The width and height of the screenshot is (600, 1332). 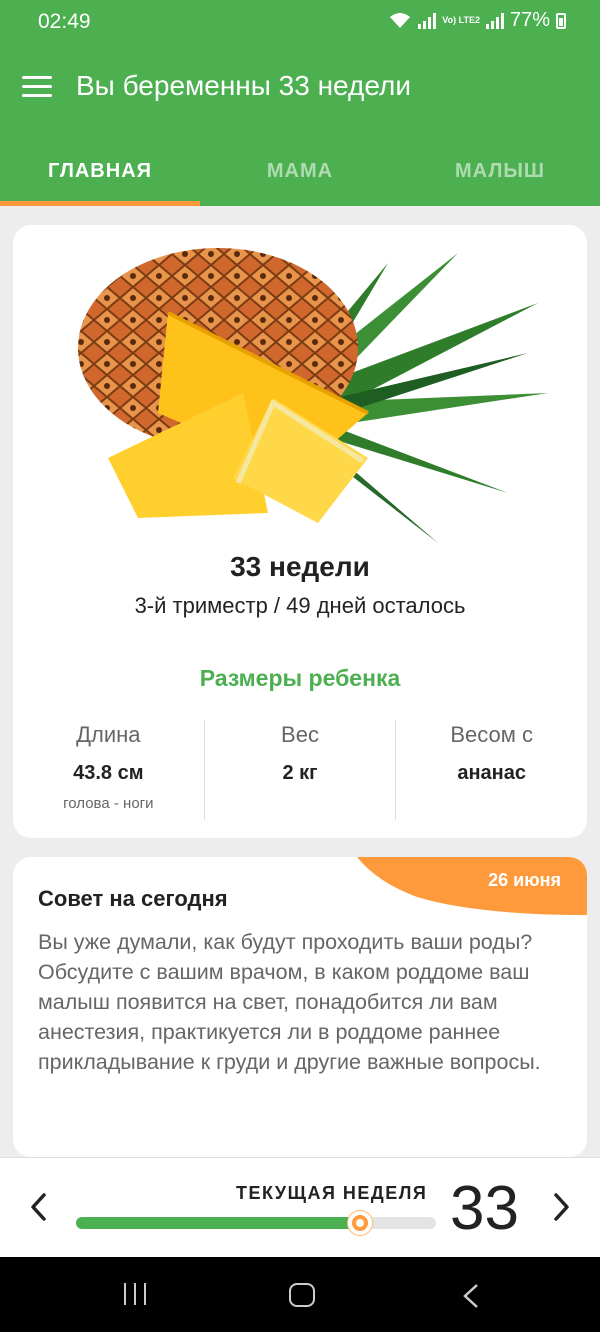 I want to click on week-progress-fill, so click(x=218, y=1223).